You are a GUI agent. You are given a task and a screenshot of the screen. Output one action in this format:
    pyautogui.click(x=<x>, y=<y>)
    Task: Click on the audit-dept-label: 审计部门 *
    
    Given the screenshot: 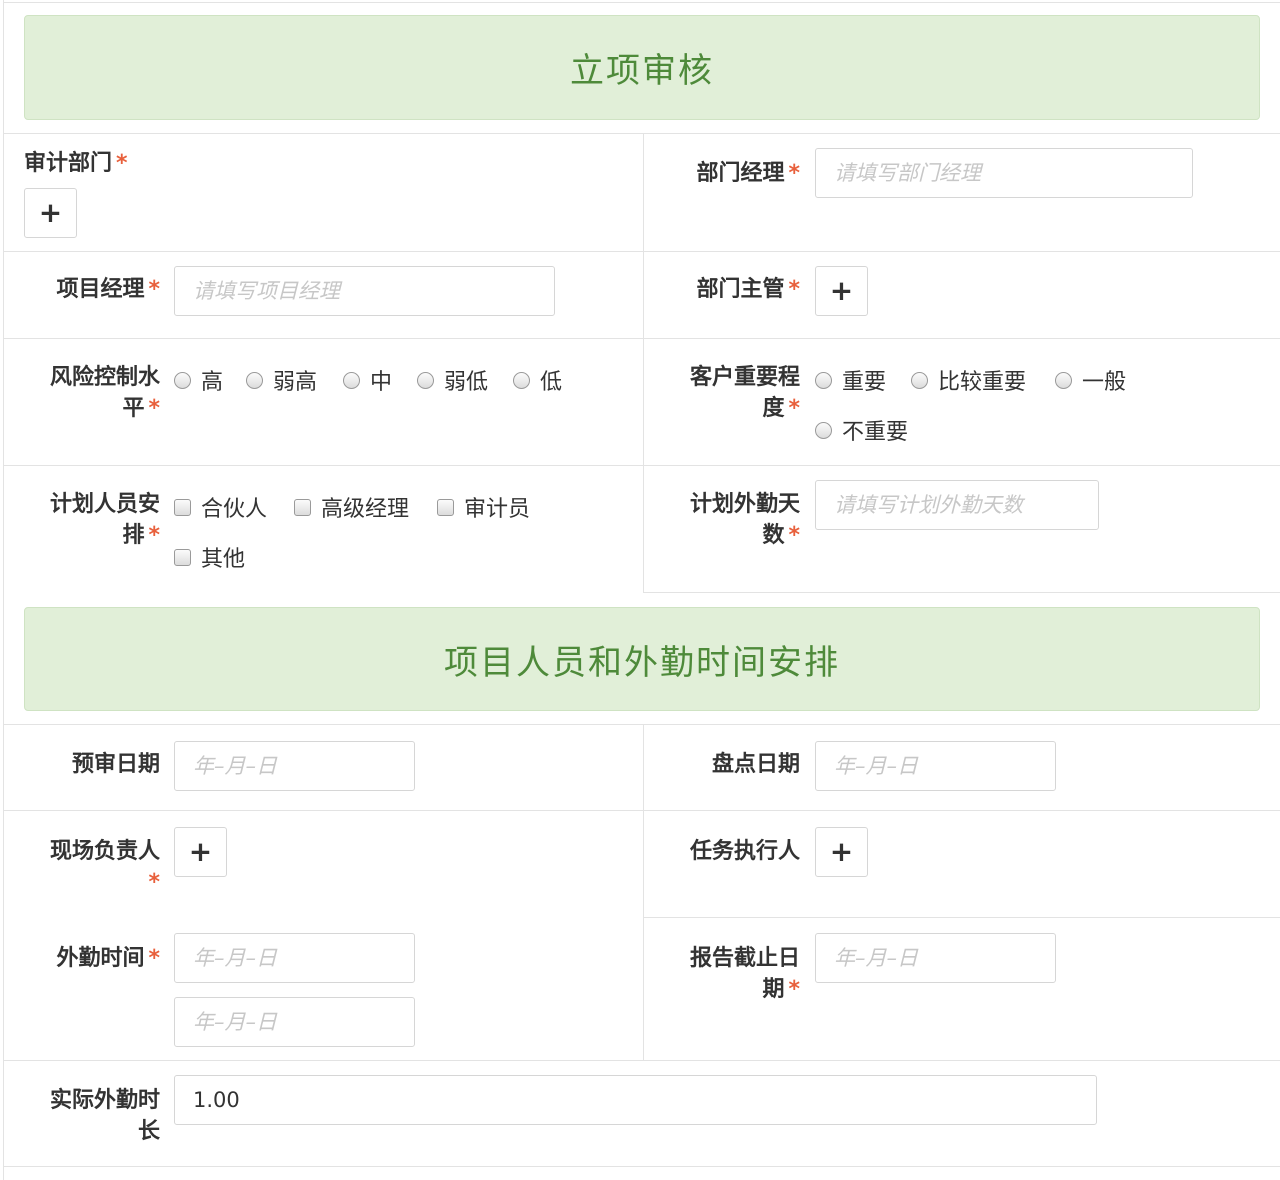 What is the action you would take?
    pyautogui.click(x=76, y=163)
    